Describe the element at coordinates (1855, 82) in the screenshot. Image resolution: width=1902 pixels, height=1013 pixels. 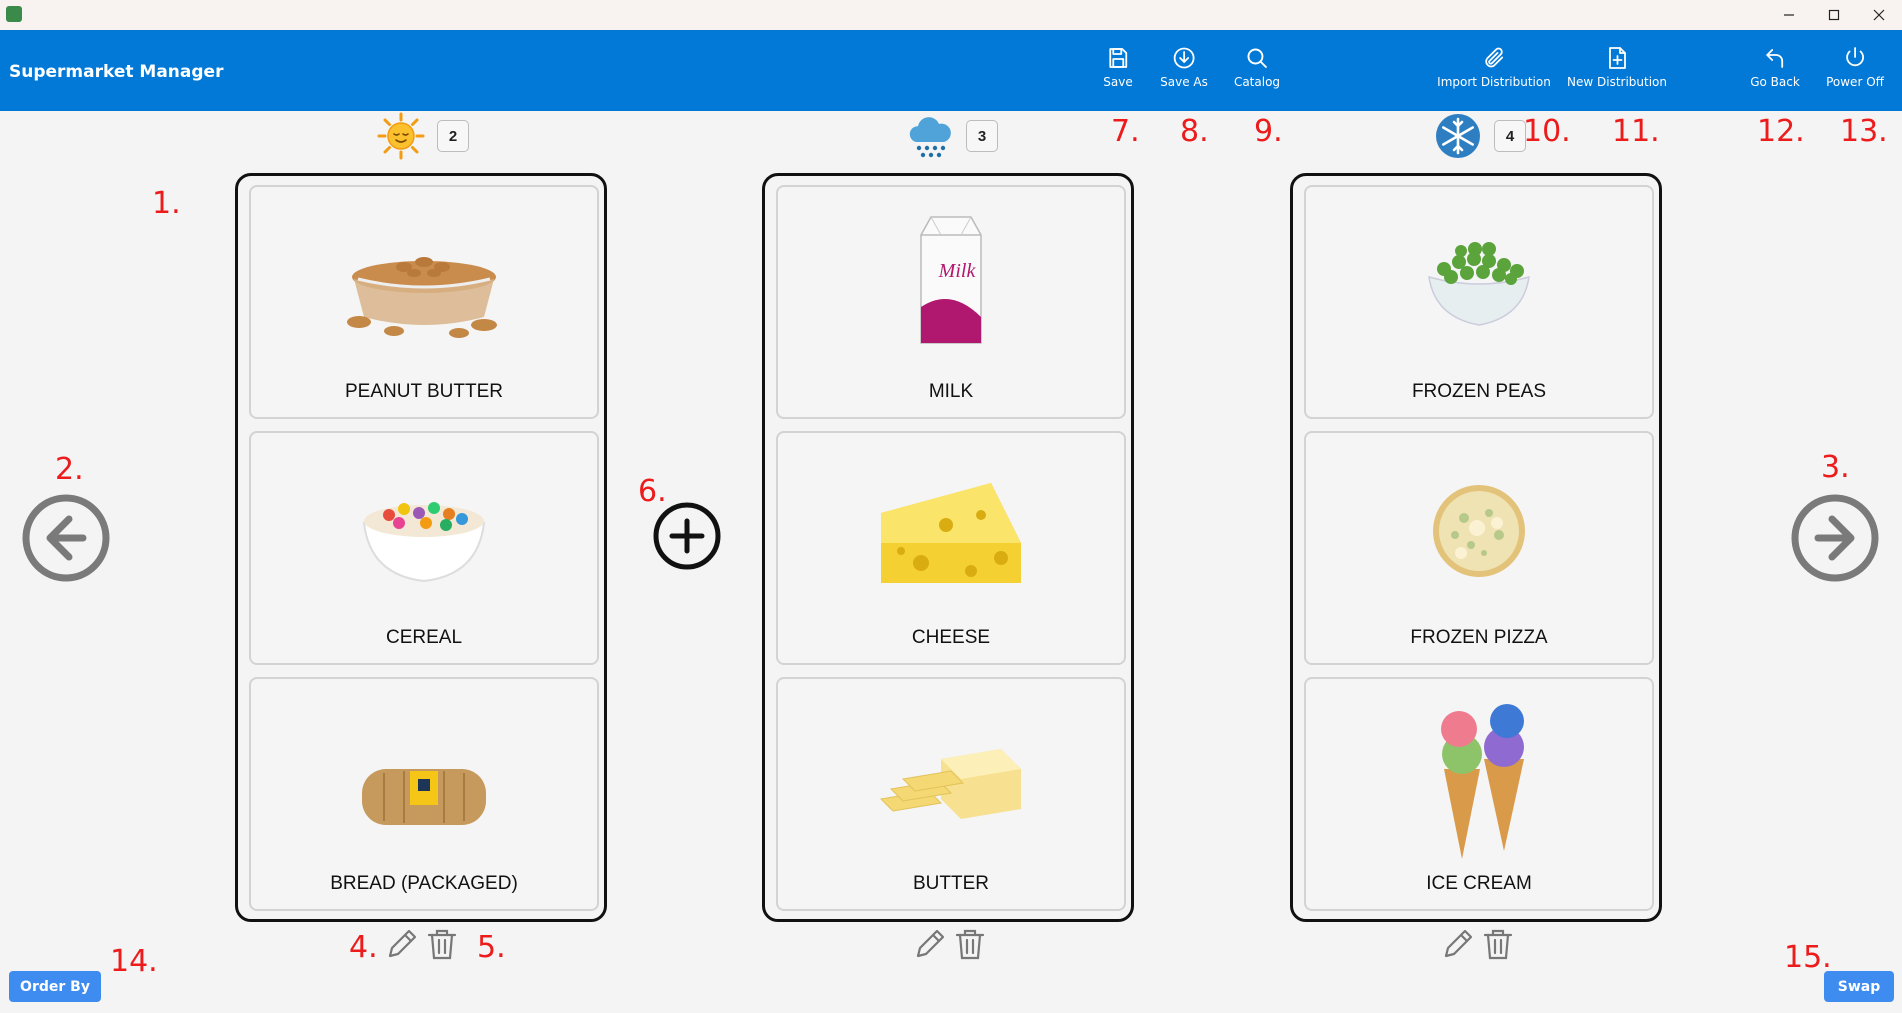
I see `power-off-label: Power Off` at that location.